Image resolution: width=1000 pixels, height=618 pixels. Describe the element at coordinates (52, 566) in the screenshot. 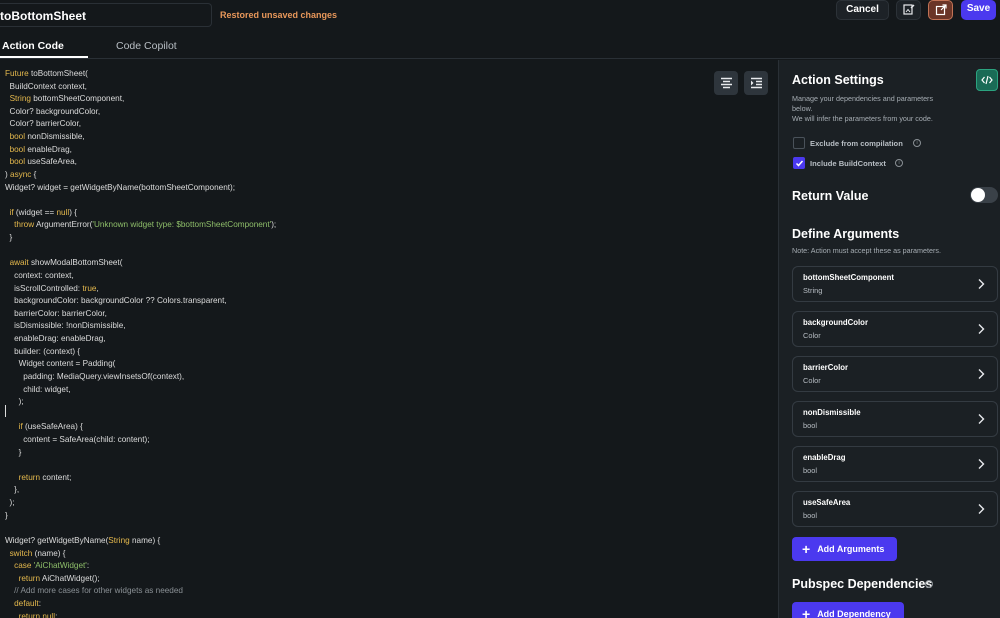

I see `code-line: case 'AiChatWidget':` at that location.